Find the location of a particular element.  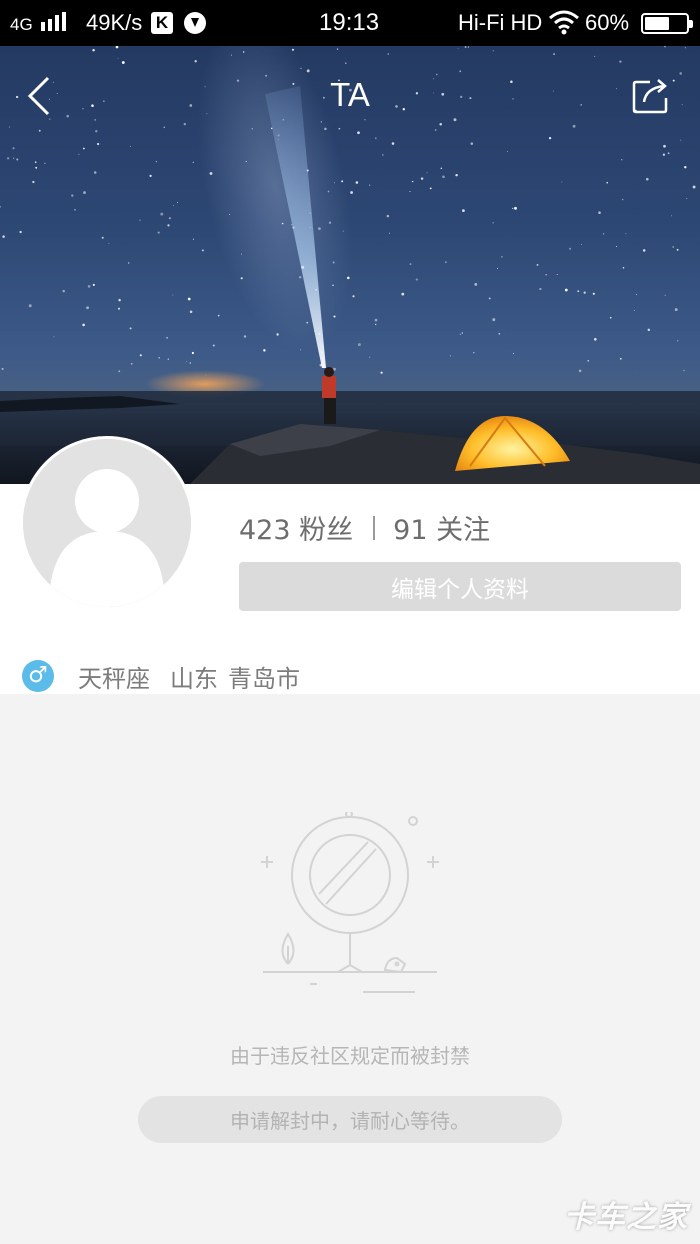

watermark-logo: 卡车之家 is located at coordinates (626, 1217).